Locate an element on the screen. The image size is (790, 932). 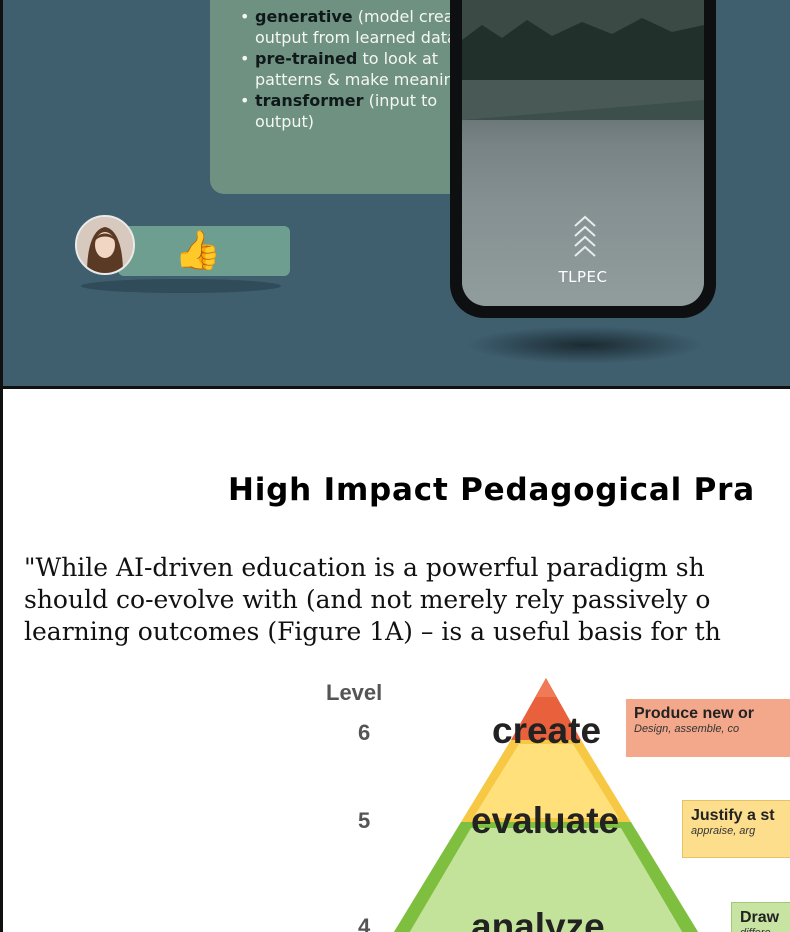
pyramid-label-create: create is located at coordinates (547, 730).